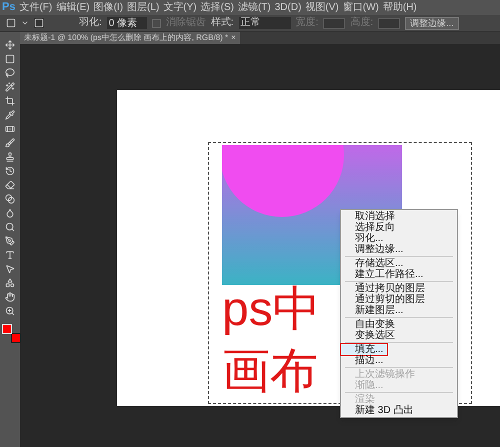 Image resolution: width=500 pixels, height=447 pixels. I want to click on document-tab: 未标题-1 @ 100% (ps中怎么删除 画布上的内容, RGB/8) * ×, so click(130, 38).